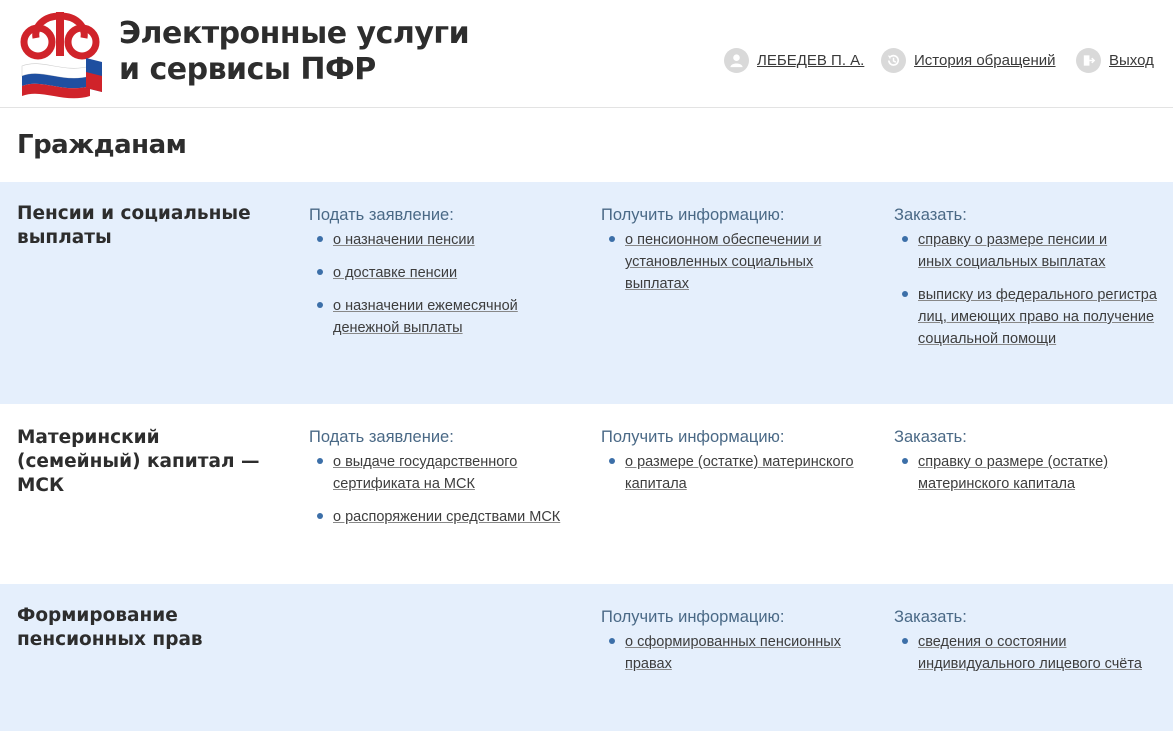 The height and width of the screenshot is (731, 1173). I want to click on site-title-line1: Электронные услуги, so click(294, 33).